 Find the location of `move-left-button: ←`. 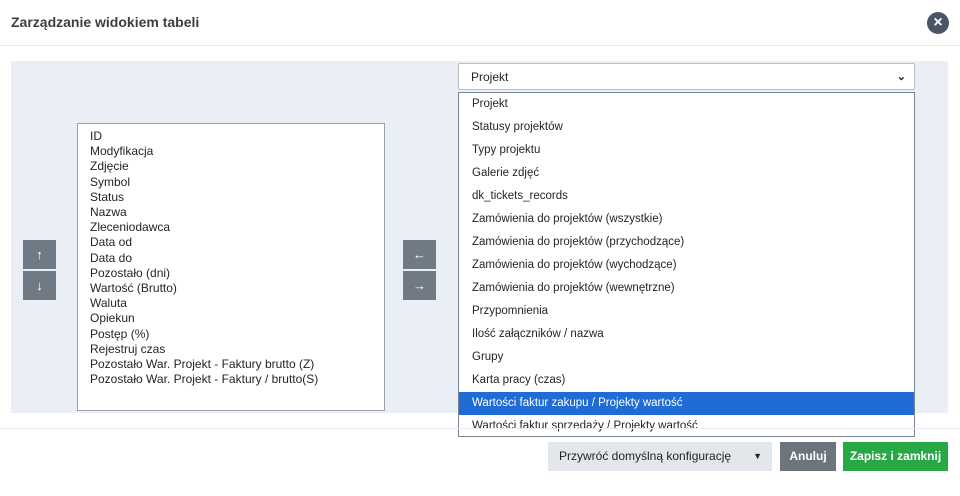

move-left-button: ← is located at coordinates (419, 254).